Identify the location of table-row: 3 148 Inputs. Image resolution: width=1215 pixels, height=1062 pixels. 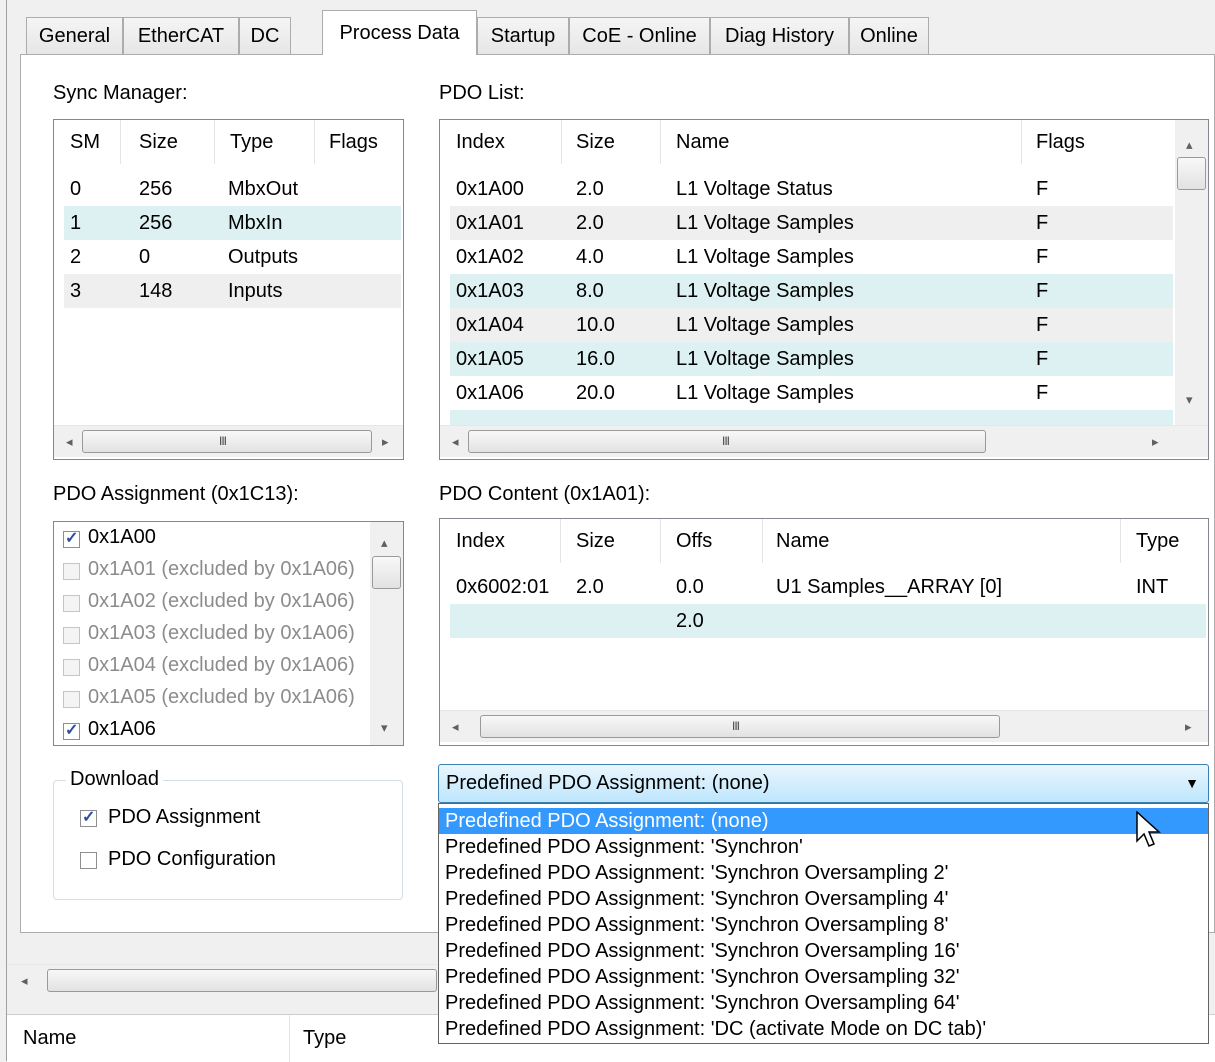
(232, 291).